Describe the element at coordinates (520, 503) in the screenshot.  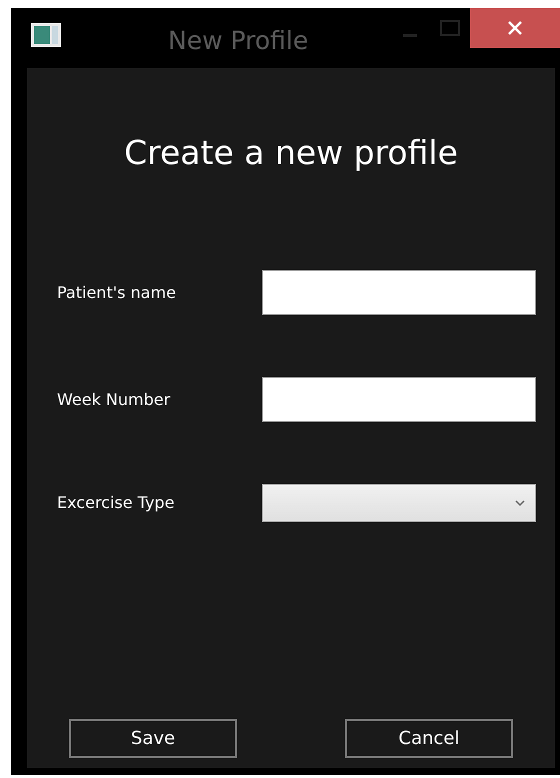
I see `chevron-down-icon` at that location.